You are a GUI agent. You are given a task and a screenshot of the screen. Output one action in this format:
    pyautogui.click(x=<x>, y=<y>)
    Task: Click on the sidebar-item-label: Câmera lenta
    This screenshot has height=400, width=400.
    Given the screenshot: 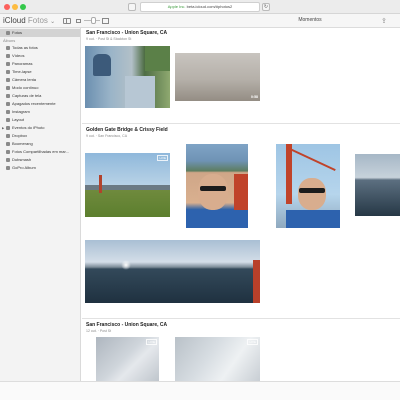 What is the action you would take?
    pyautogui.click(x=24, y=79)
    